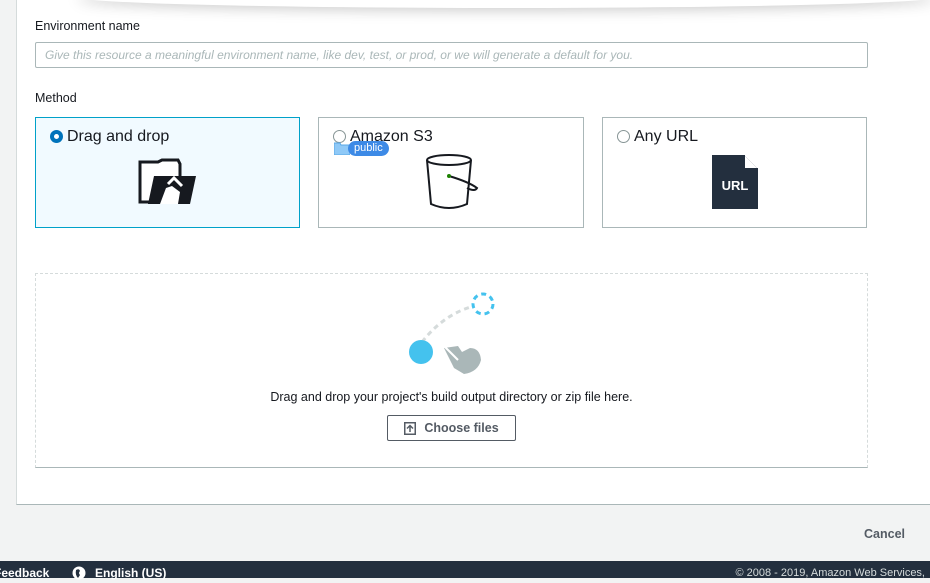 Image resolution: width=930 pixels, height=583 pixels. Describe the element at coordinates (451, 55) in the screenshot. I see `environment-name-input` at that location.